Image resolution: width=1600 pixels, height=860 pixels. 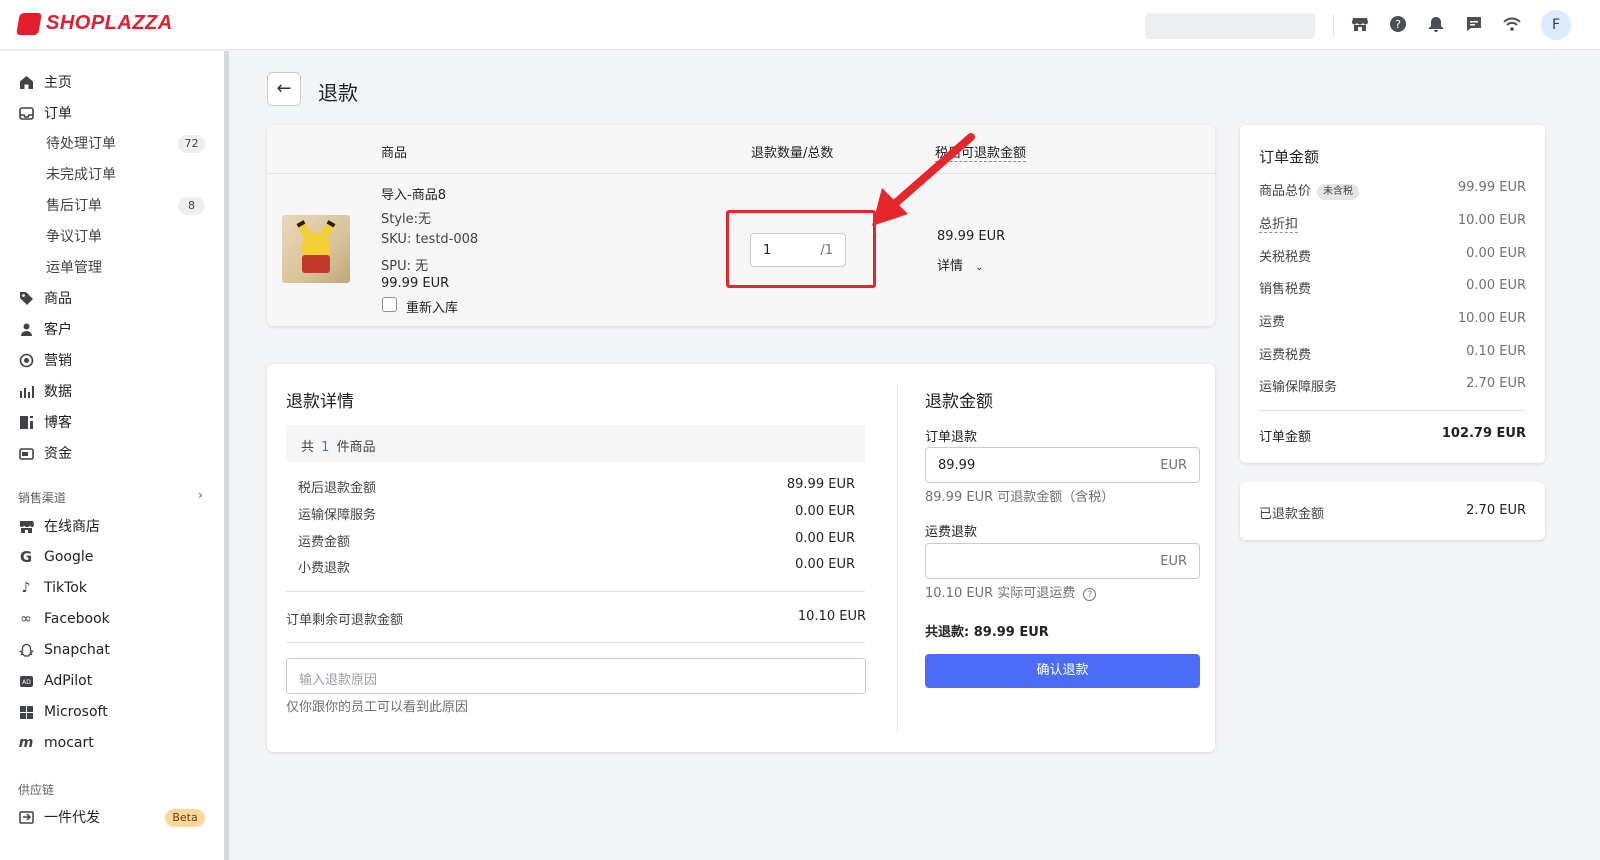 I want to click on svg-text: AD, so click(x=26, y=682).